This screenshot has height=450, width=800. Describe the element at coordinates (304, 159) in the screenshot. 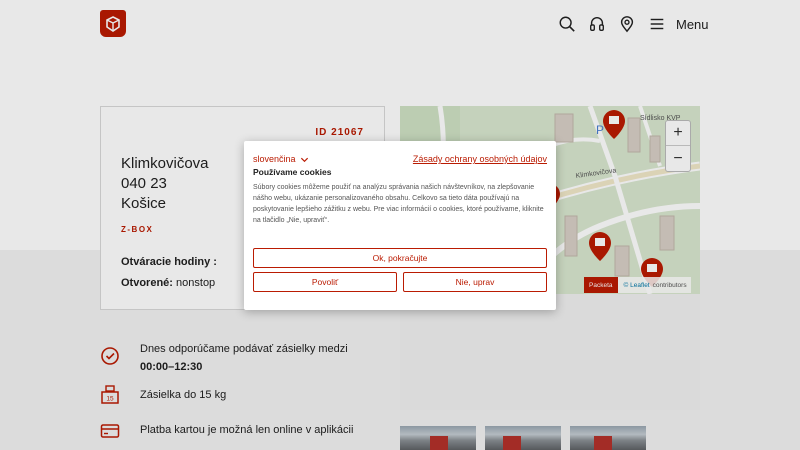

I see `chevron-down-icon` at that location.